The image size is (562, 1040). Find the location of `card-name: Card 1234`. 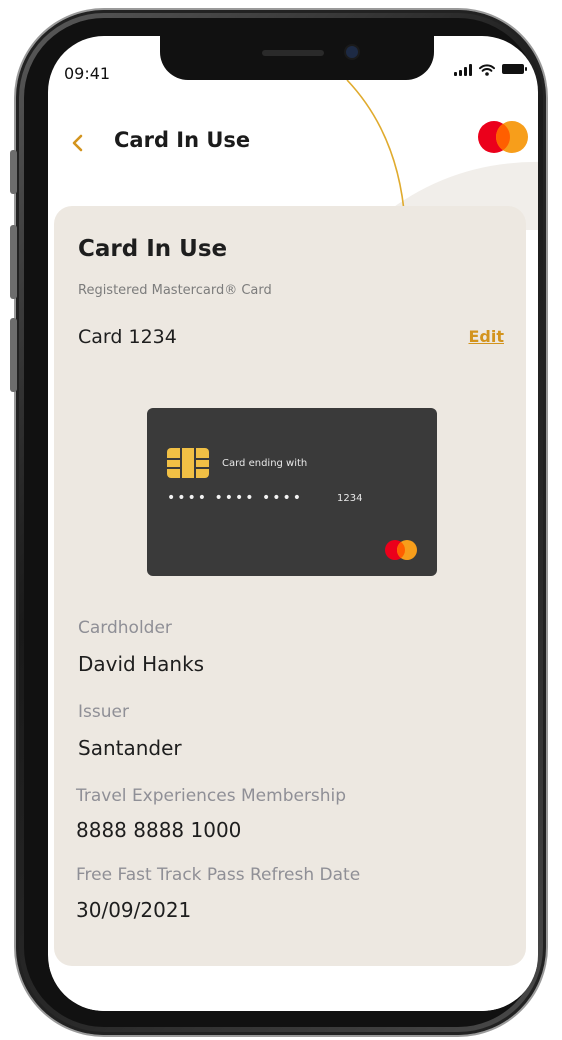

card-name: Card 1234 is located at coordinates (127, 337).